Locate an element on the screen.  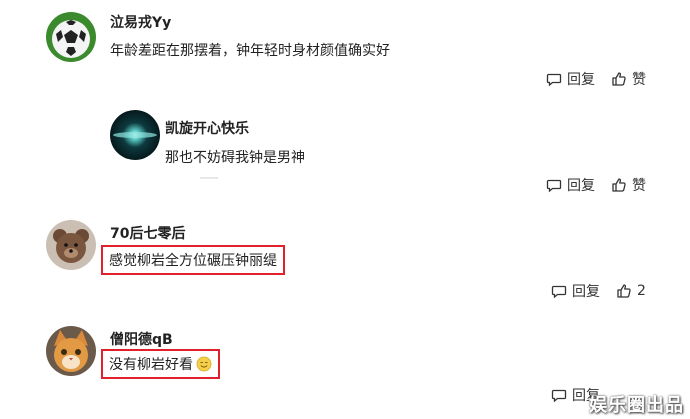
soccer-ball-avatar-icon is located at coordinates (71, 37).